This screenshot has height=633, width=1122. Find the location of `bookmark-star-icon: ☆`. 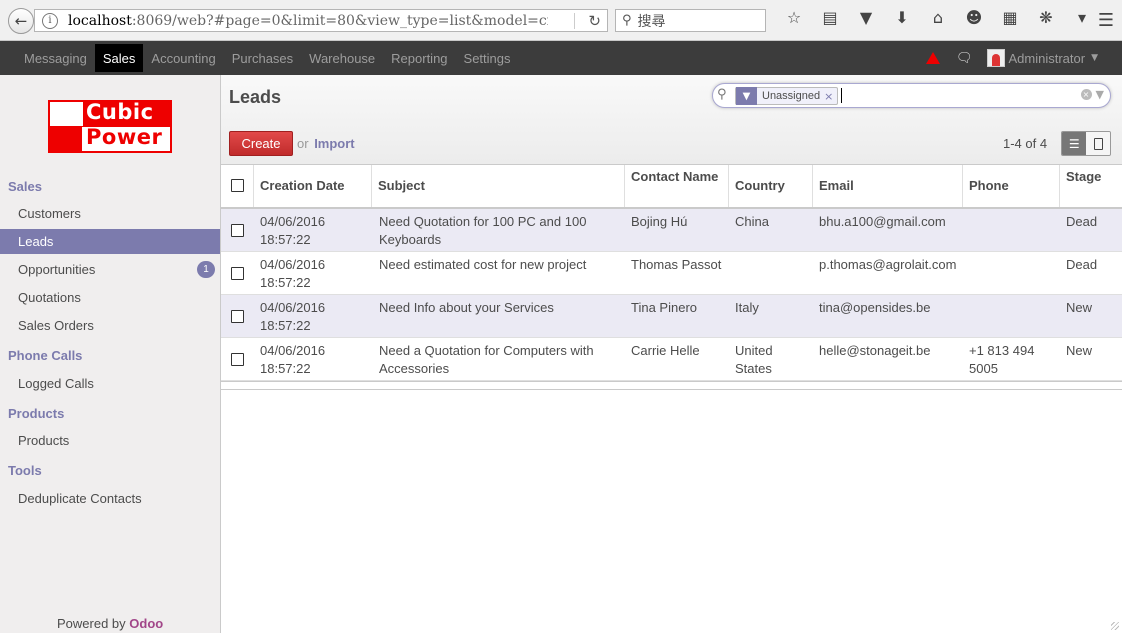

bookmark-star-icon: ☆ is located at coordinates (794, 17).